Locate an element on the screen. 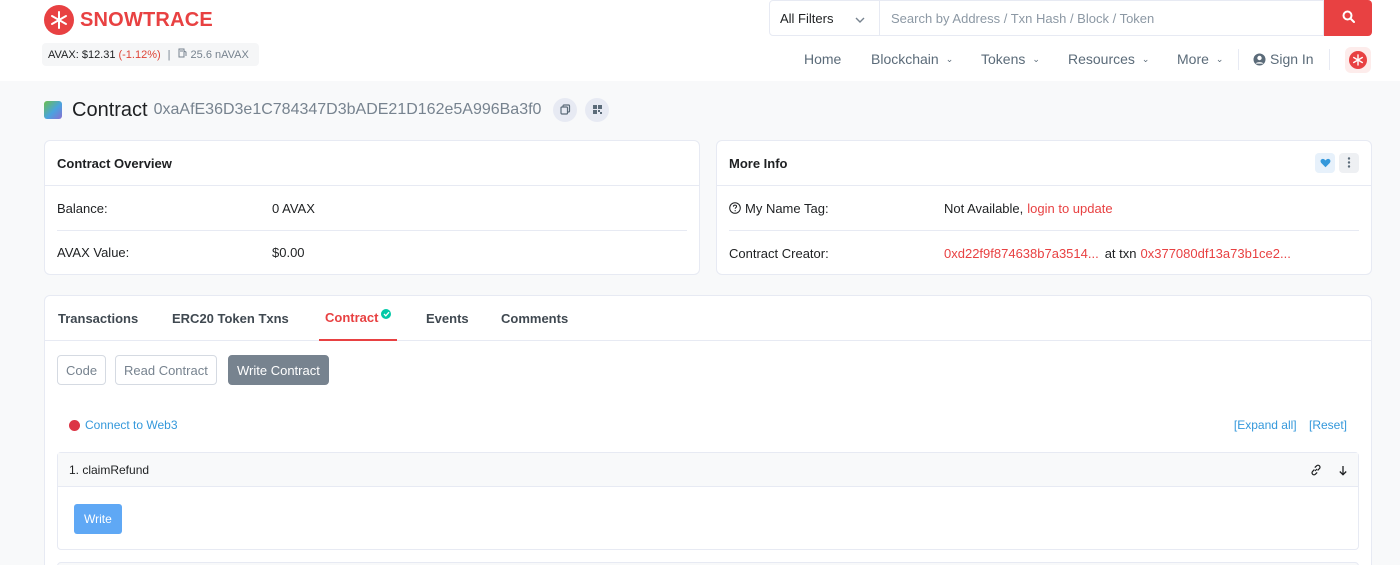 This screenshot has height=565, width=1400. nav-resources: Resources ⌄ is located at coordinates (1108, 59).